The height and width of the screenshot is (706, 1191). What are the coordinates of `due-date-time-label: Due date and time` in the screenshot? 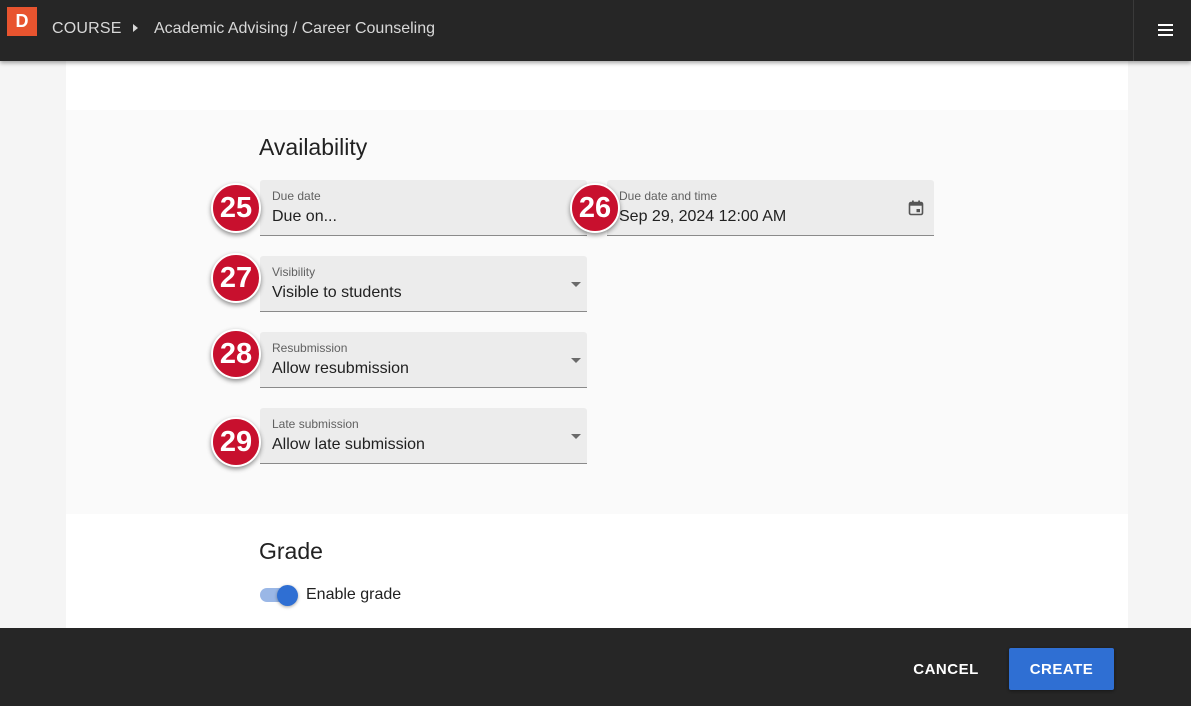 It's located at (668, 196).